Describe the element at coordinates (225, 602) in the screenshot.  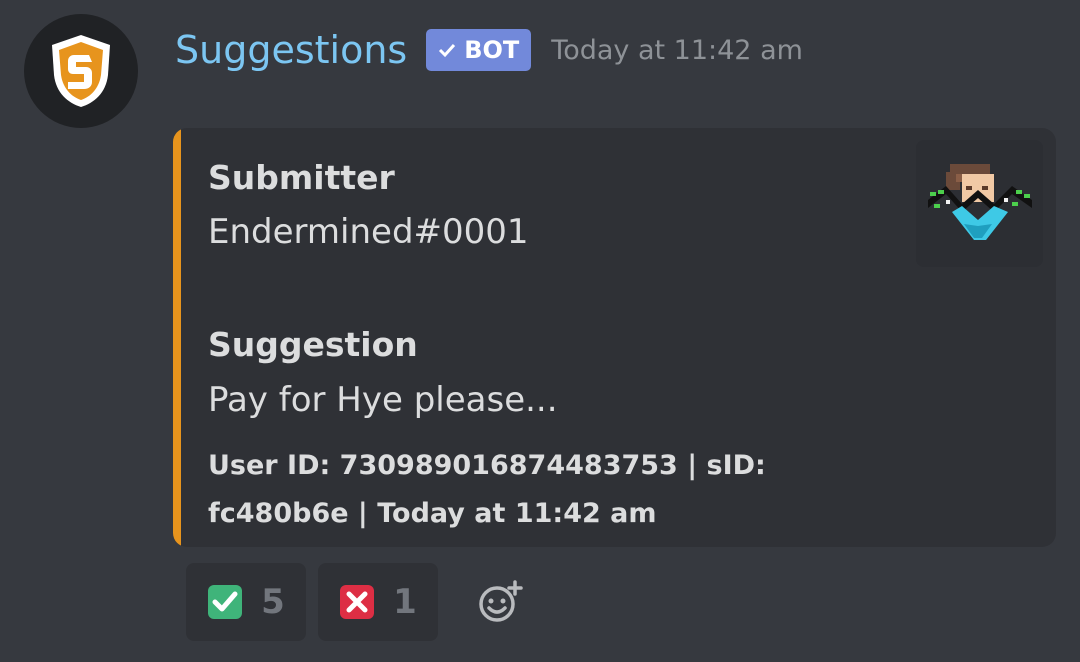
I see `white-check-mark-icon` at that location.